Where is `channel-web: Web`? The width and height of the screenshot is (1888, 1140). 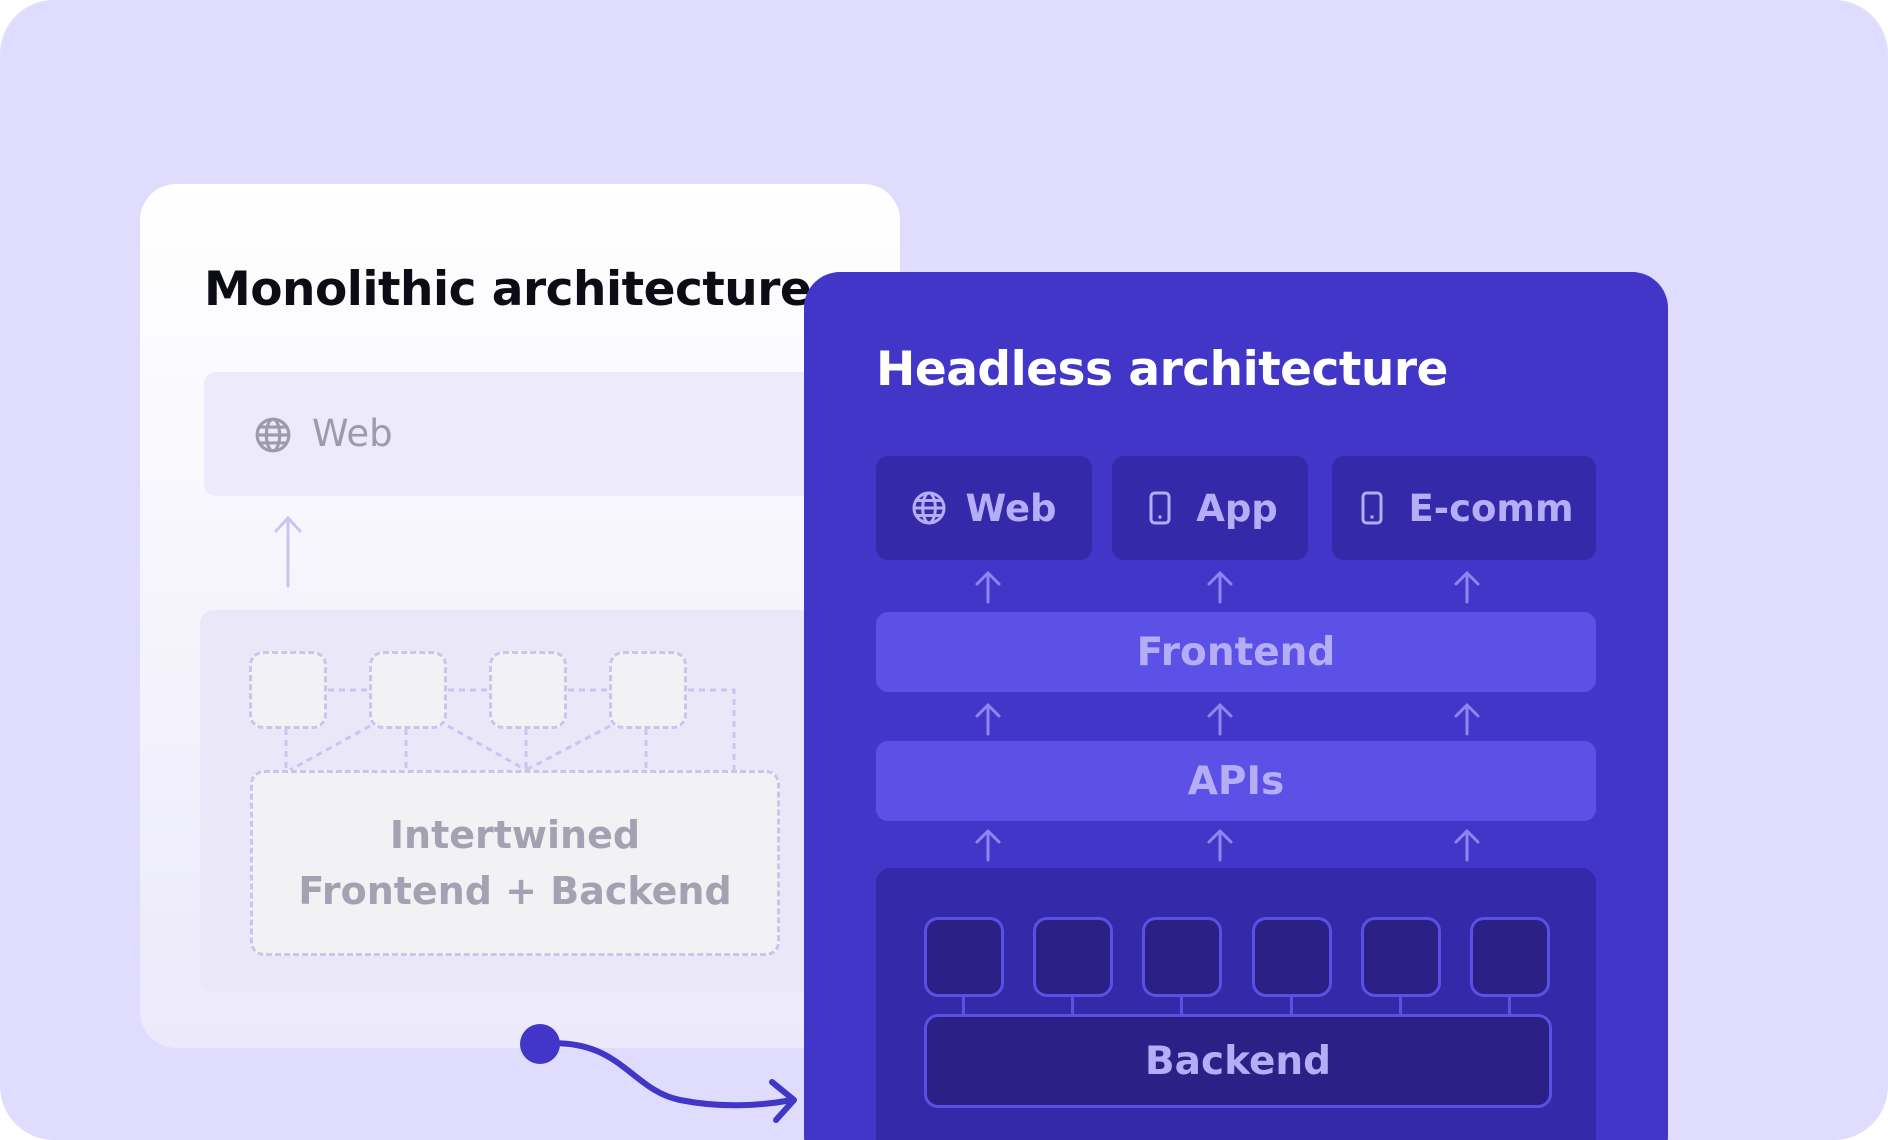 channel-web: Web is located at coordinates (984, 508).